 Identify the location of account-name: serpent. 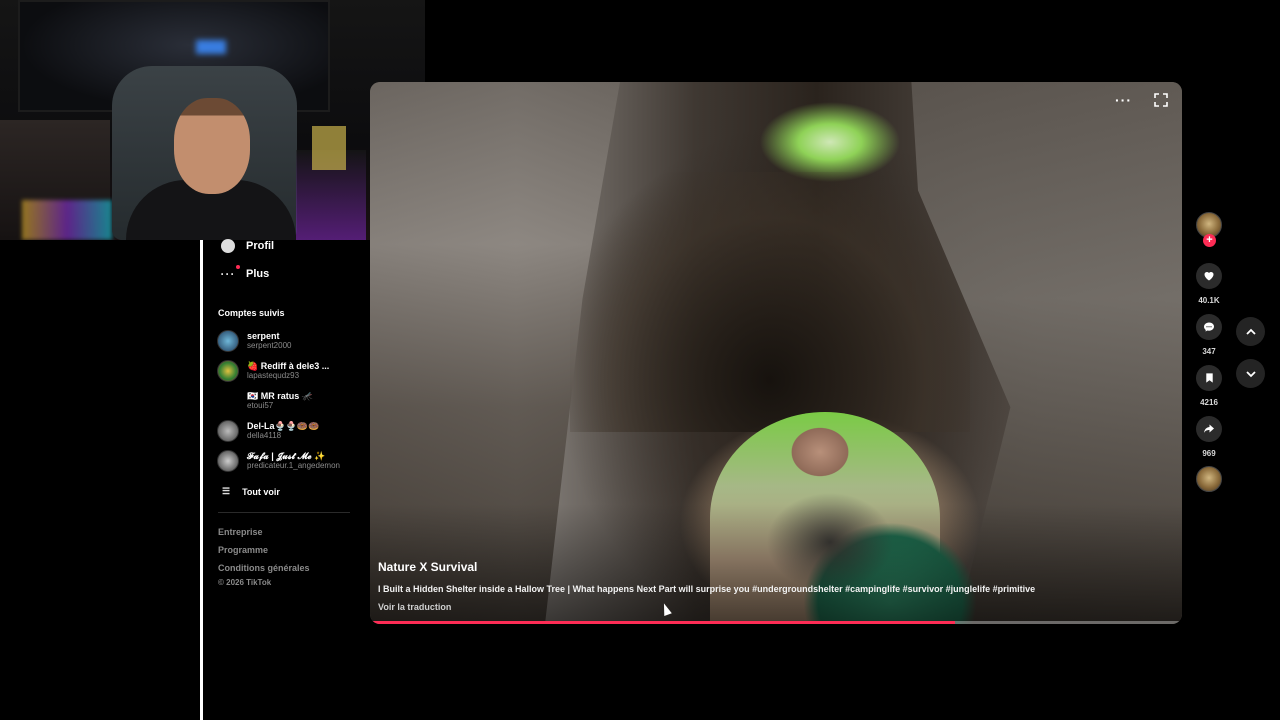
(263, 336).